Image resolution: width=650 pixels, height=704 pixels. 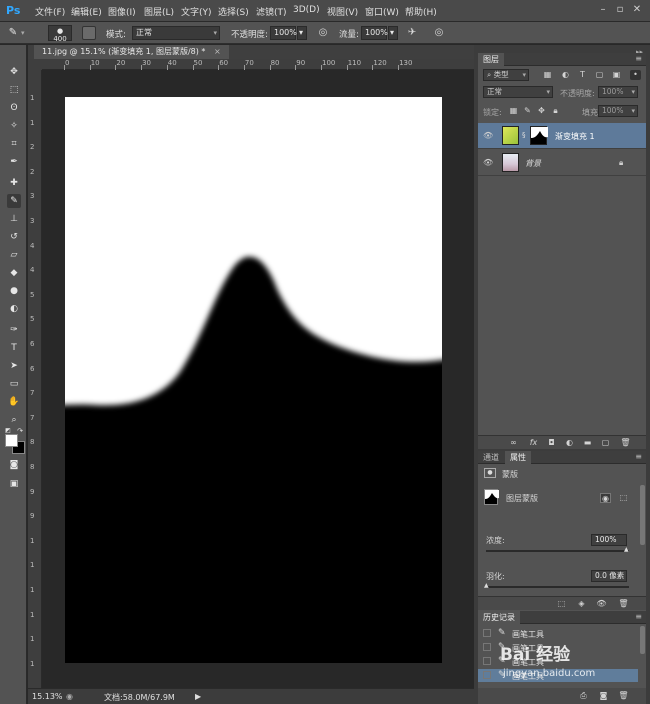 I want to click on menu-image: 图像(I), so click(x=122, y=11).